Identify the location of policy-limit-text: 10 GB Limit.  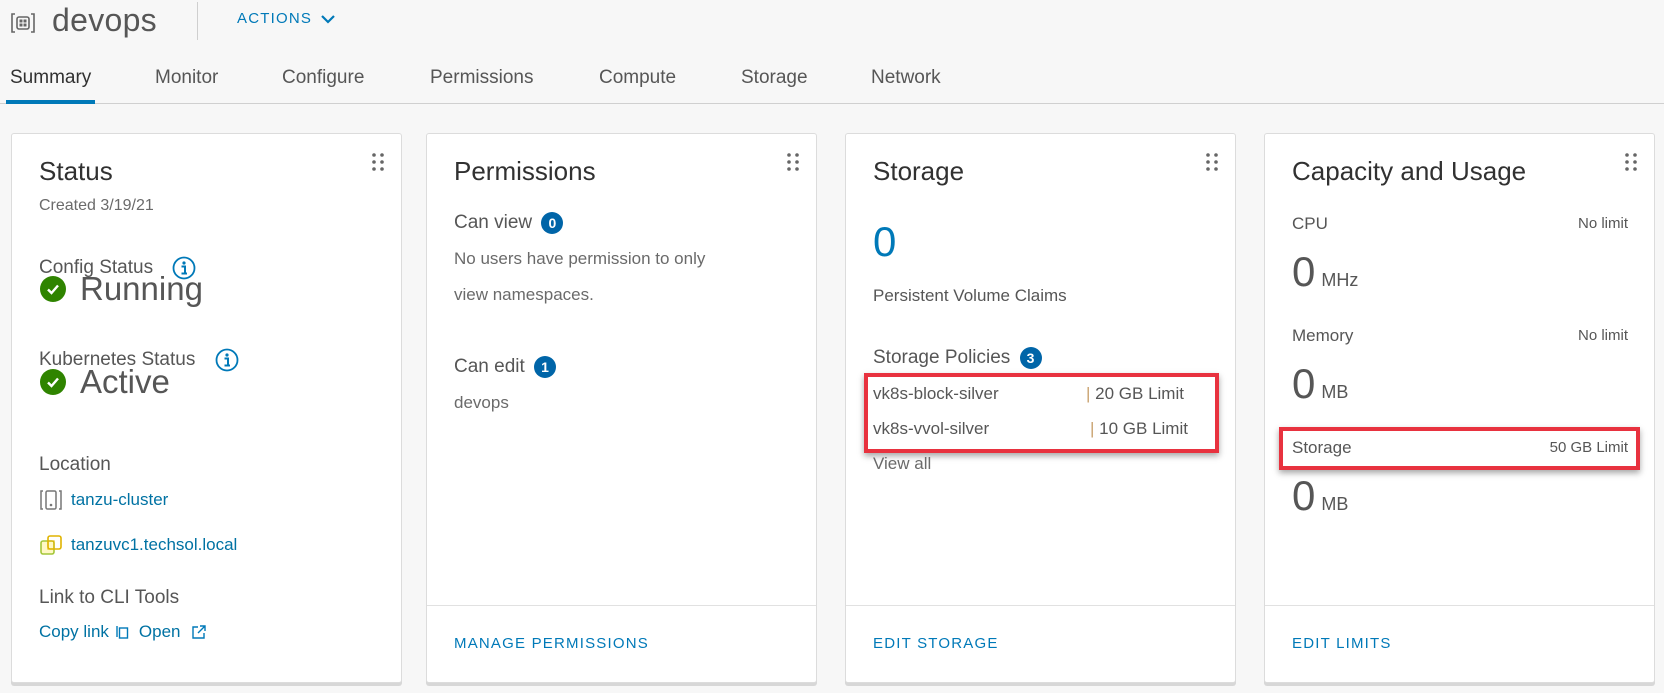
(1143, 428).